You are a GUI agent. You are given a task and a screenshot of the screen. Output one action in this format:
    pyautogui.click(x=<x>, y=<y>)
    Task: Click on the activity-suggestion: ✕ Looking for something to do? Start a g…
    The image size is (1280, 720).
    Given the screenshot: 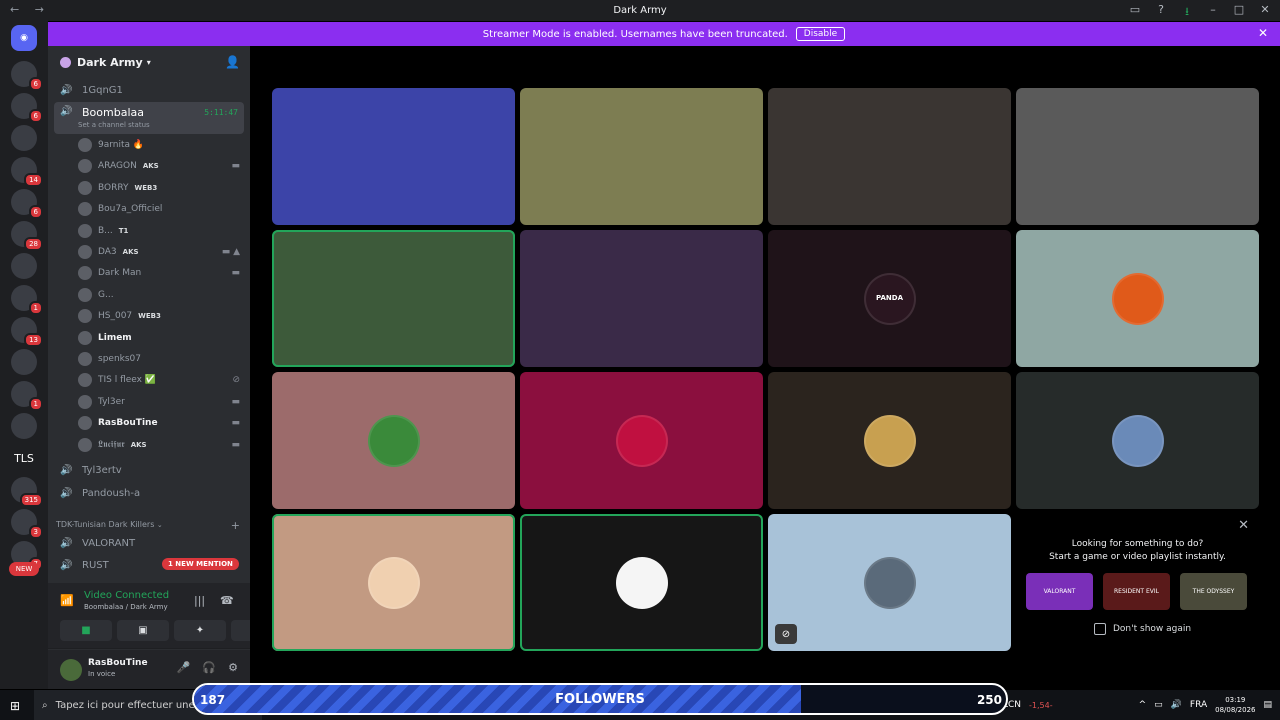 What is the action you would take?
    pyautogui.click(x=1137, y=582)
    